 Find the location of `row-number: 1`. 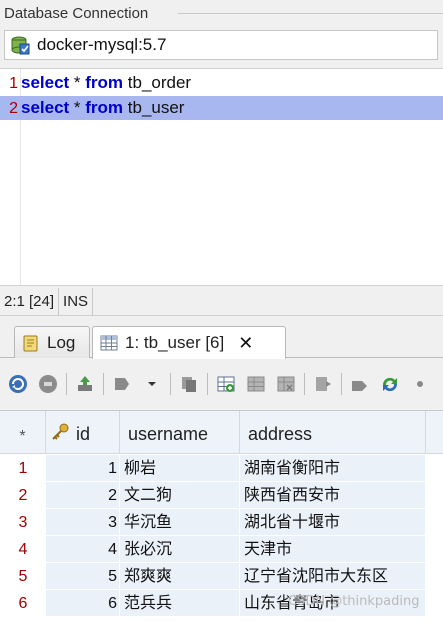

row-number: 1 is located at coordinates (23, 468).